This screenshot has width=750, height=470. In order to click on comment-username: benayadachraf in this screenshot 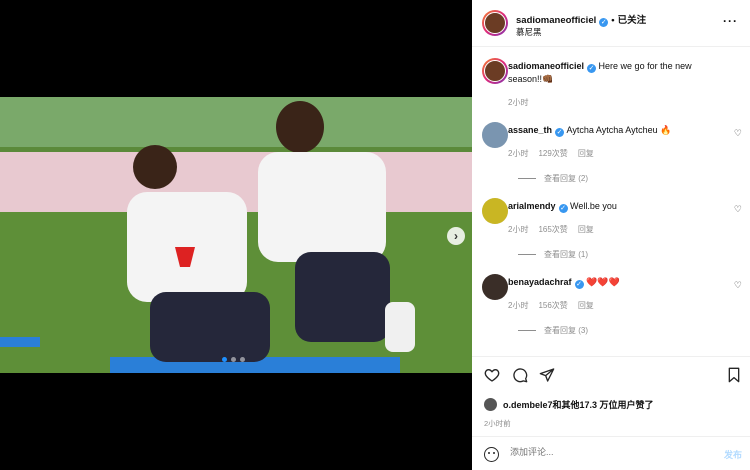, I will do `click(540, 282)`.